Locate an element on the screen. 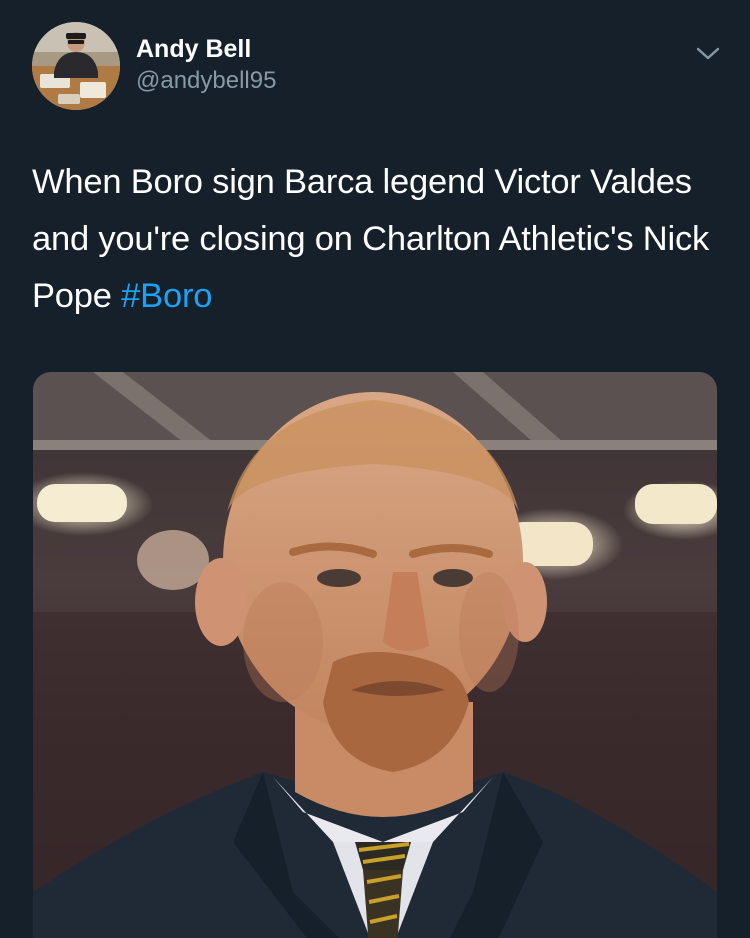 This screenshot has height=938, width=750. avatar-photo is located at coordinates (76, 66).